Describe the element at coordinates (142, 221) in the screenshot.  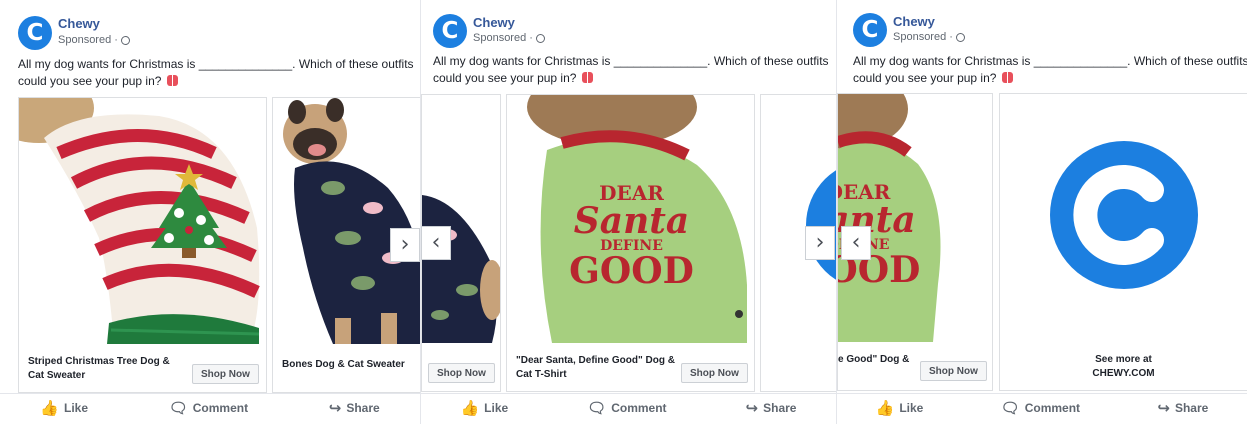
I see `product-image-striped-sweater` at that location.